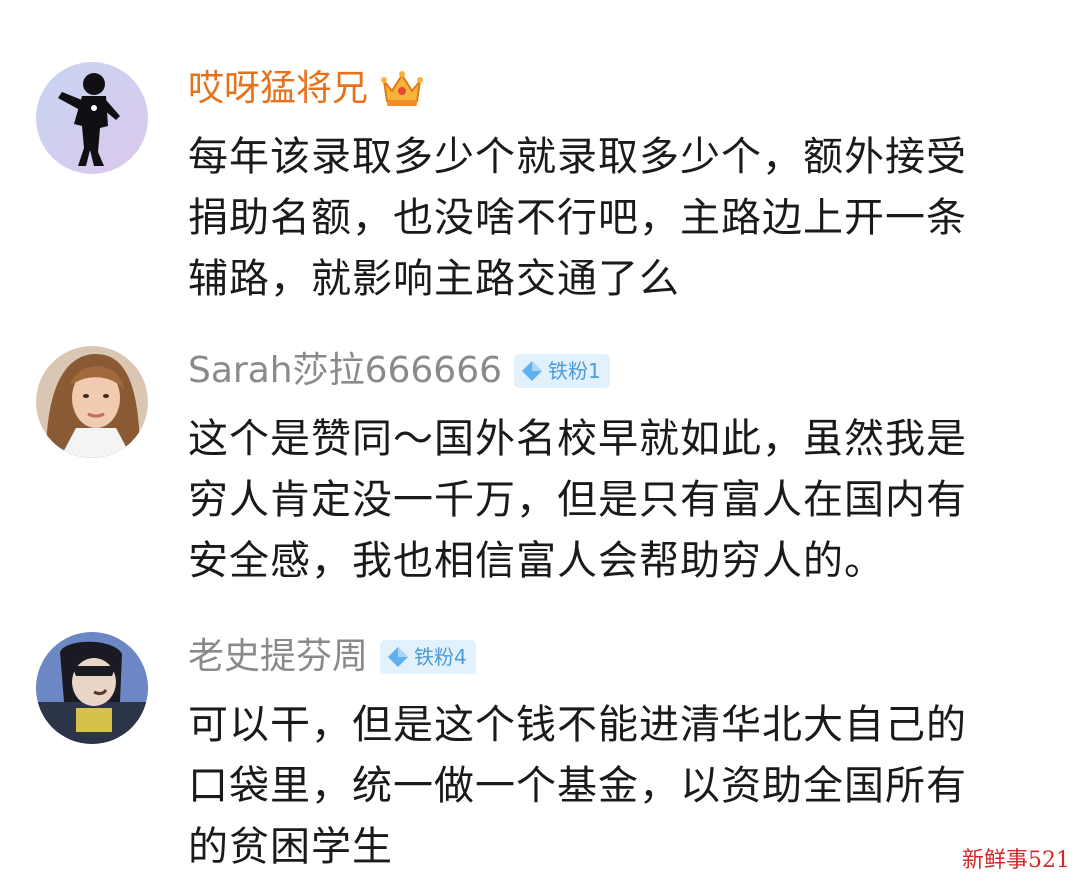  Describe the element at coordinates (577, 500) in the screenshot. I see `comment-line: 穷人肯定没一千万，但是只有富人在国内有` at that location.